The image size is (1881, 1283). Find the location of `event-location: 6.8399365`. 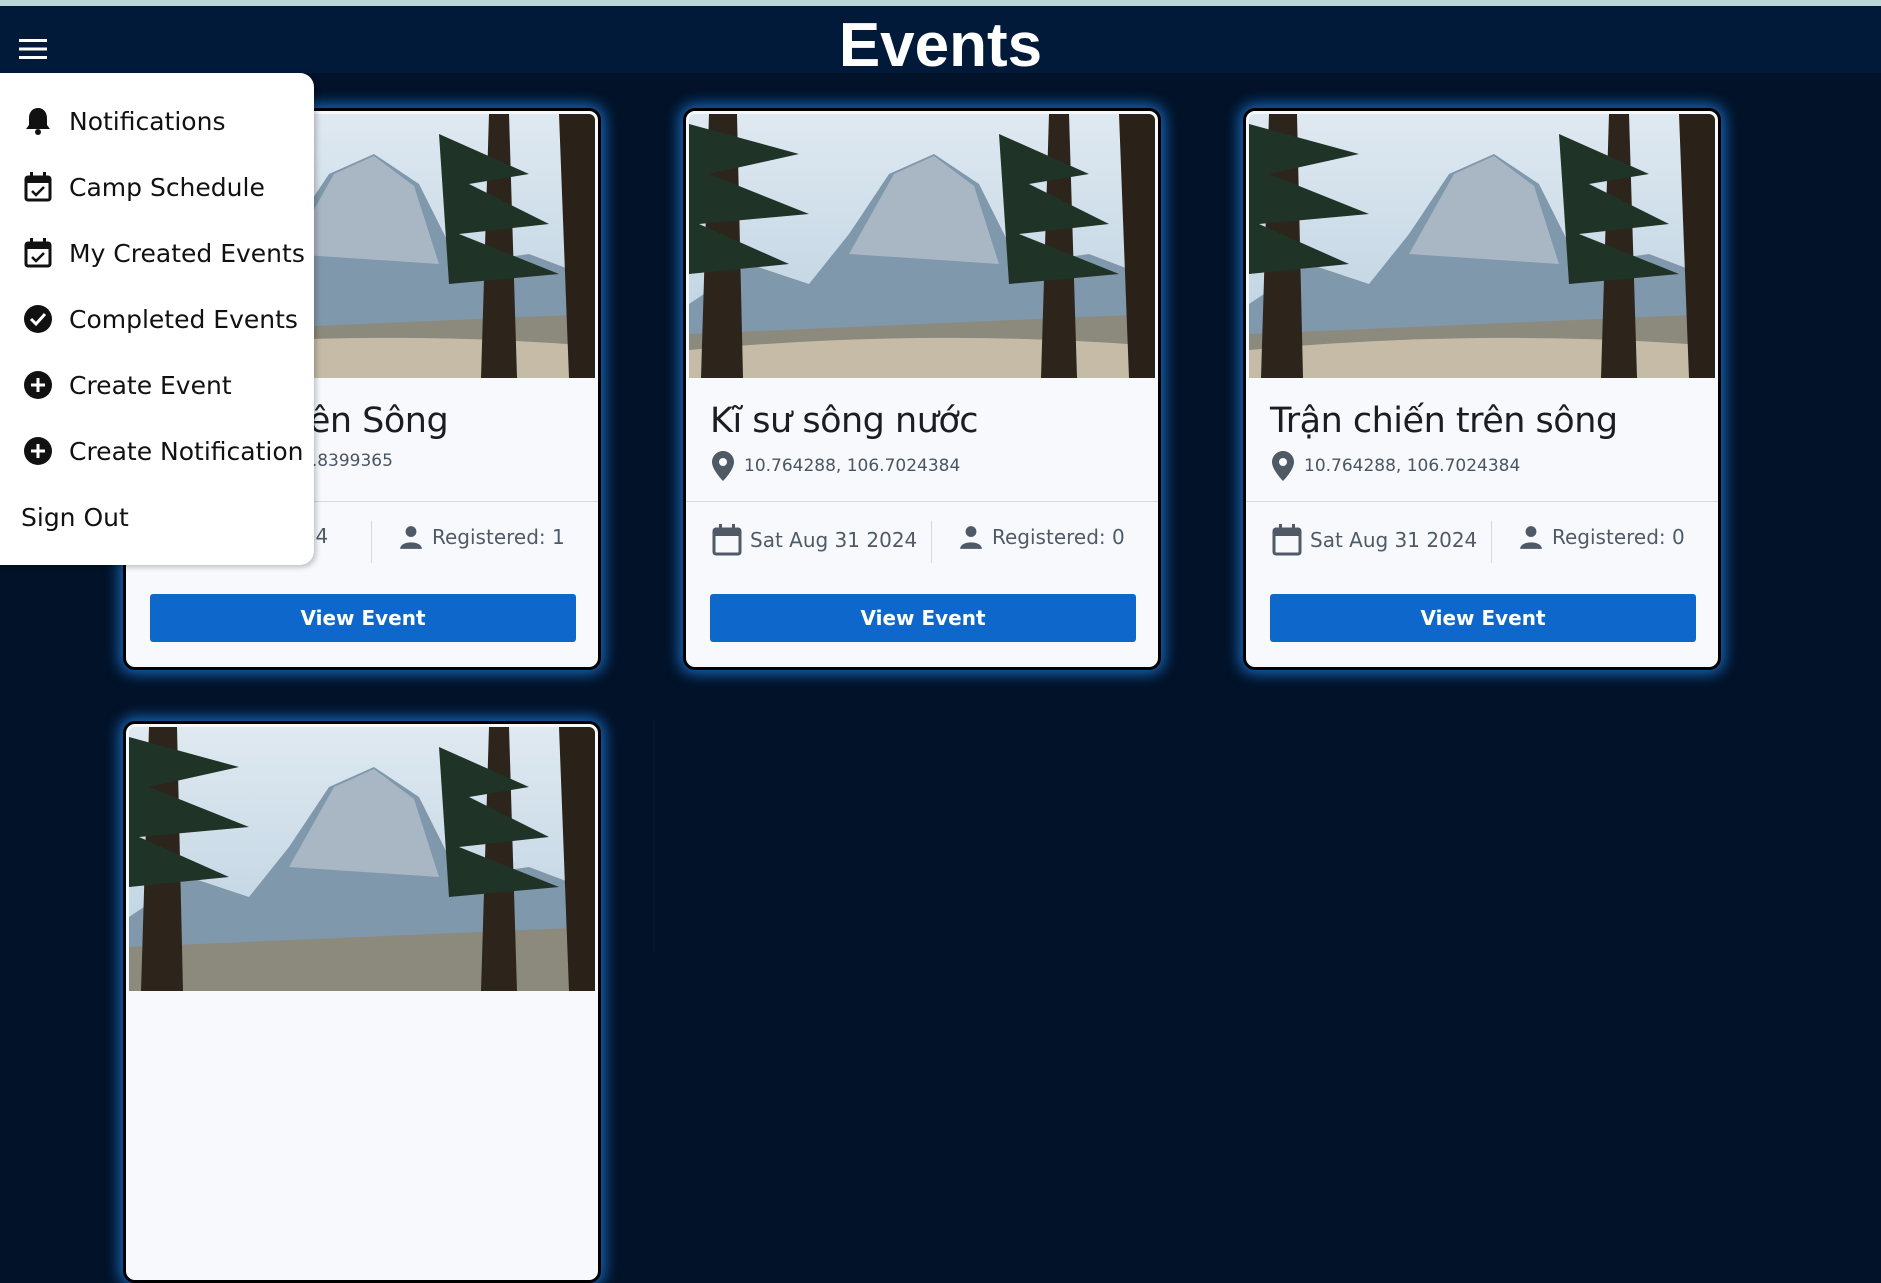

event-location: 6.8399365 is located at coordinates (347, 461).